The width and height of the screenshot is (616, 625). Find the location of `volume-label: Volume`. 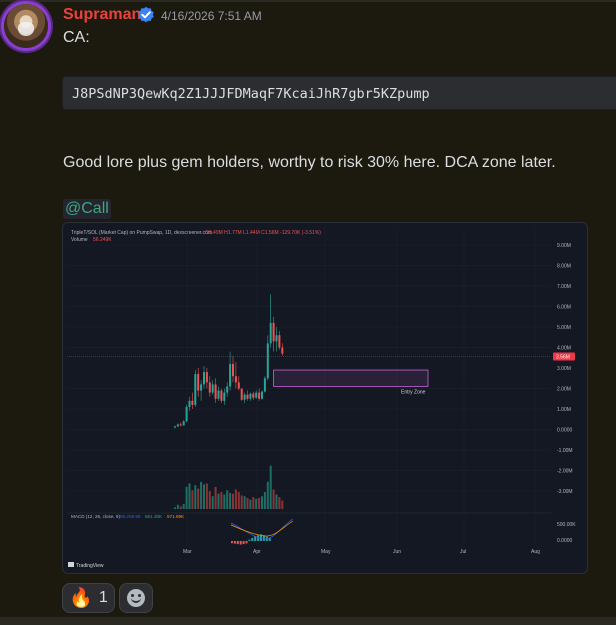

volume-label: Volume is located at coordinates (79, 240).